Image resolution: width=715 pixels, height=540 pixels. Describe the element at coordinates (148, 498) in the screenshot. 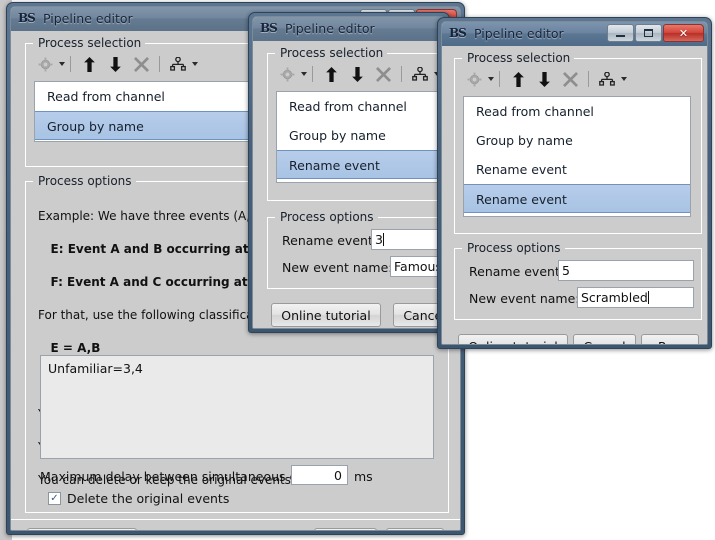

I see `delete-original-events-label: Delete the original events` at that location.